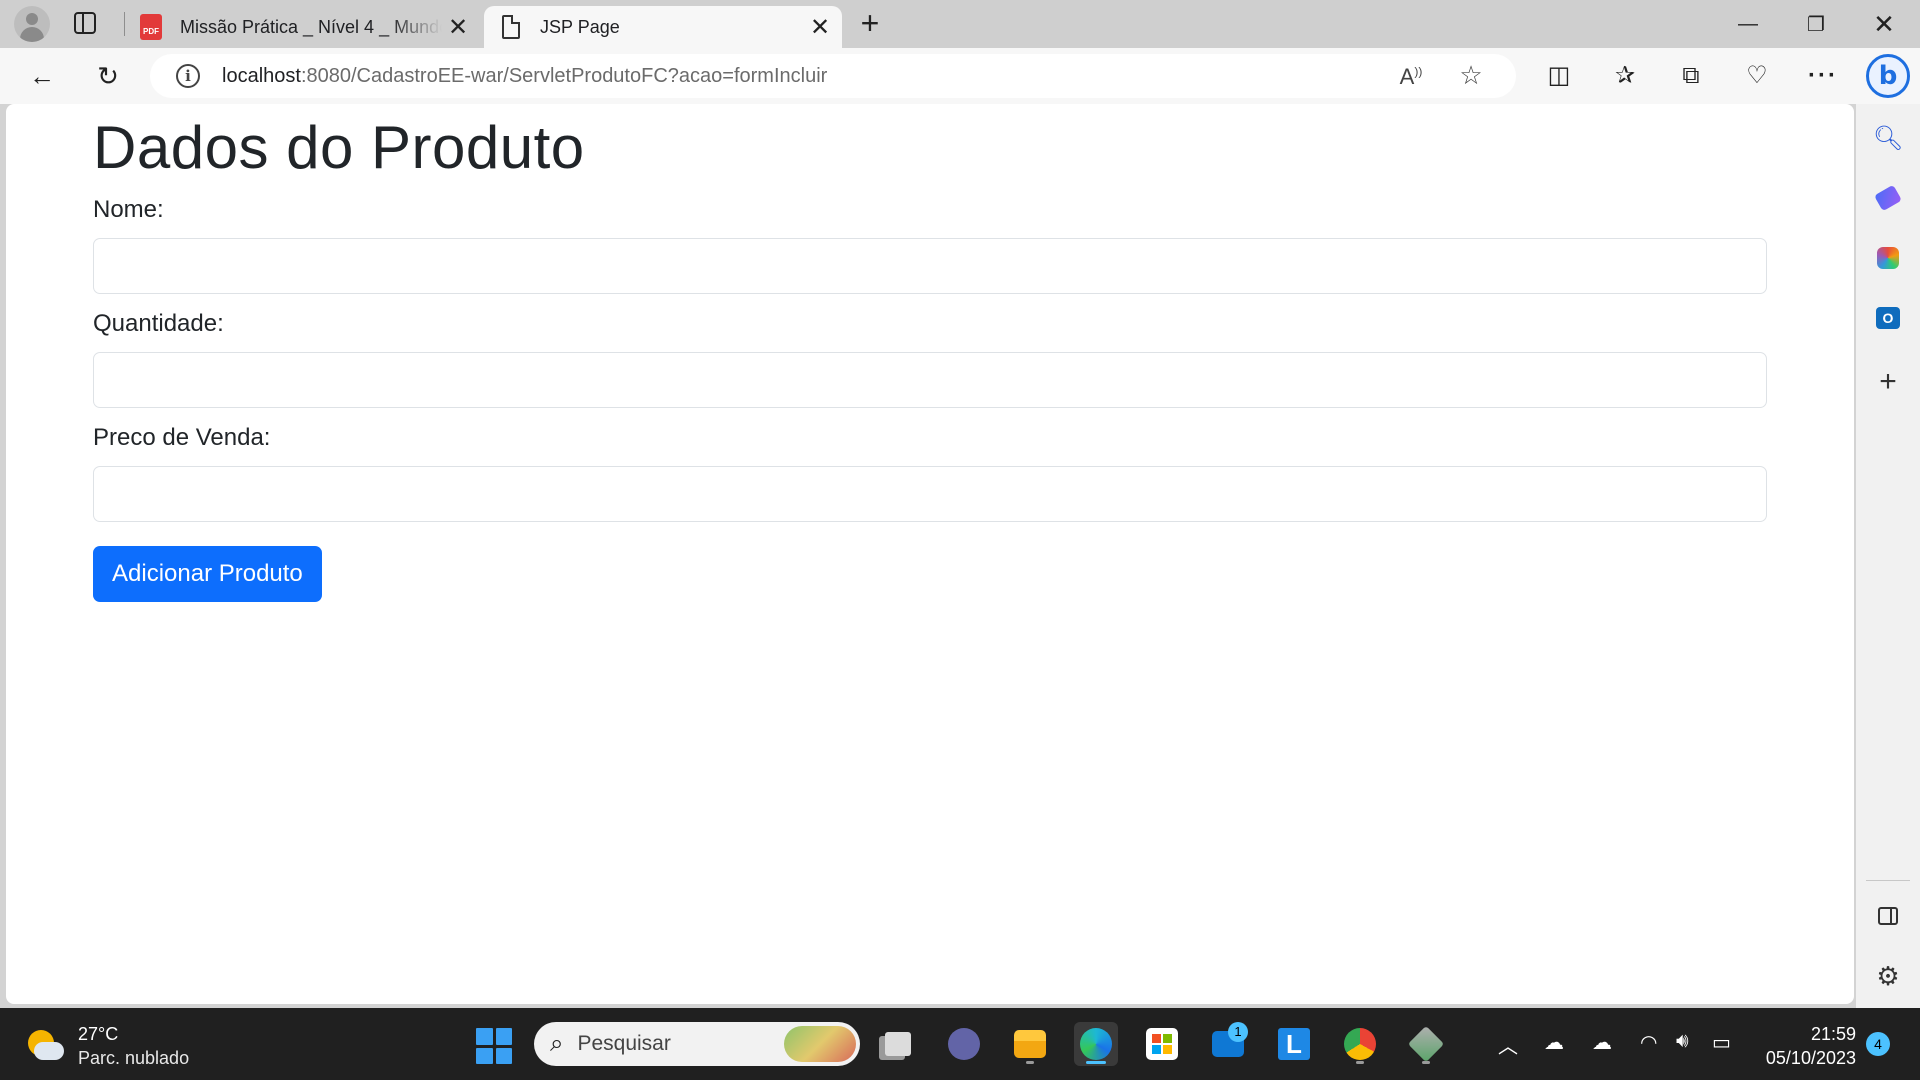 Image resolution: width=1920 pixels, height=1080 pixels. I want to click on tab-separator, so click(124, 24).